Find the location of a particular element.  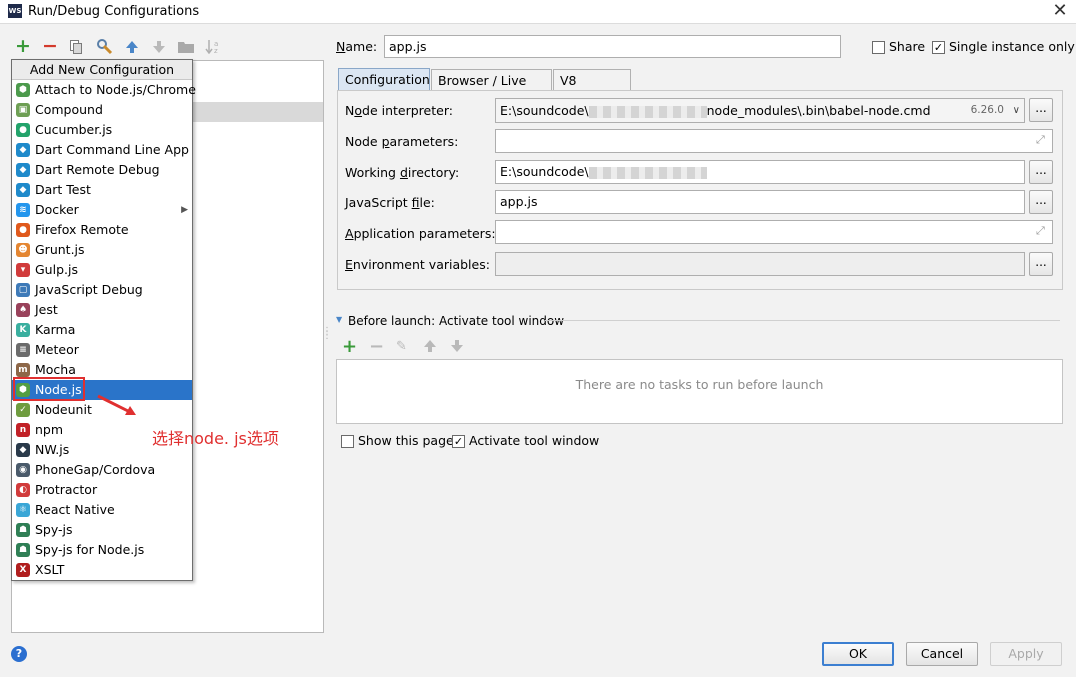

menu-item-dart-command-line-app: ◆ Dart Command Line App is located at coordinates (102, 150).